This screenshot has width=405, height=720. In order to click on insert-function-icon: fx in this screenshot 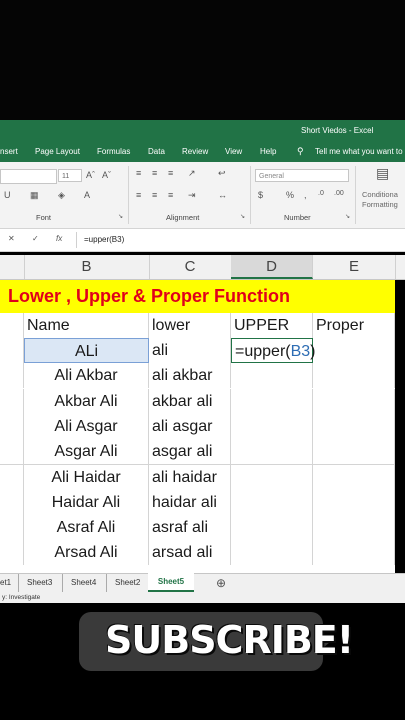, I will do `click(59, 238)`.